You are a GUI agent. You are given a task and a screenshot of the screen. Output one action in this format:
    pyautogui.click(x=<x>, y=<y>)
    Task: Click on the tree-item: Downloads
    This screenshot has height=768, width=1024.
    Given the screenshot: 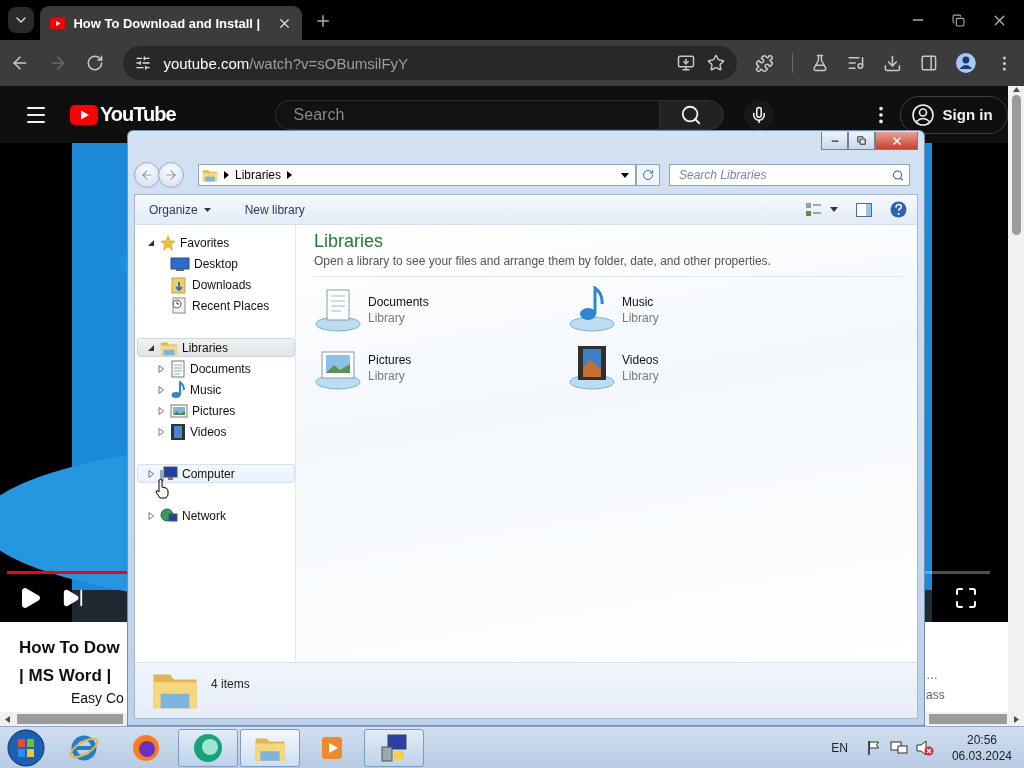 What is the action you would take?
    pyautogui.click(x=216, y=284)
    